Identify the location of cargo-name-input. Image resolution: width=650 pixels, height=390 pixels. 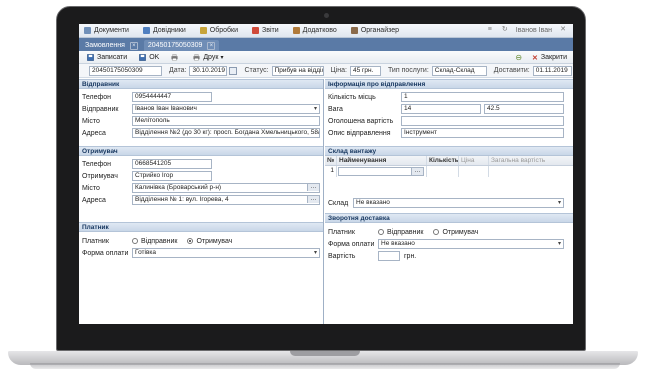
(381, 171).